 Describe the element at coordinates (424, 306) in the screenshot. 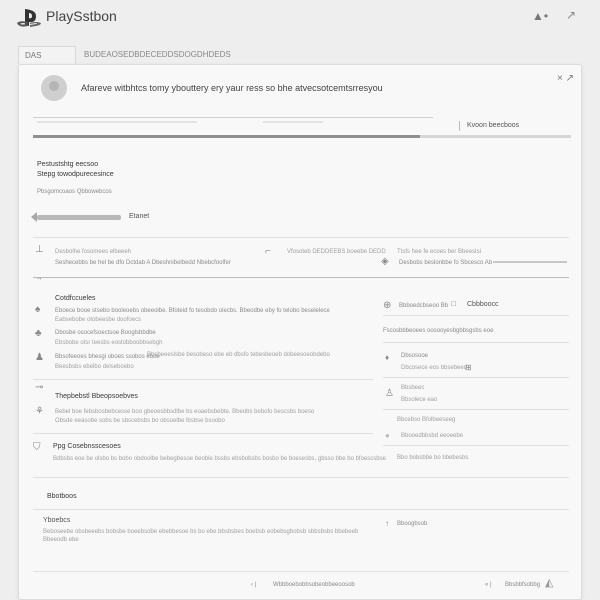

I see `right-item1-title: Bbboedcbseoo Bb` at that location.